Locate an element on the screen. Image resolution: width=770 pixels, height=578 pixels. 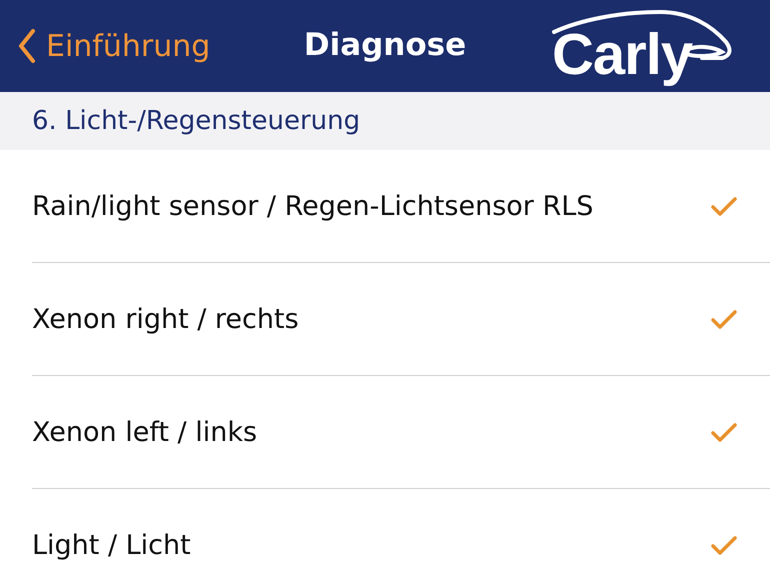
list-item-label: Xenon left / links is located at coordinates (145, 432).